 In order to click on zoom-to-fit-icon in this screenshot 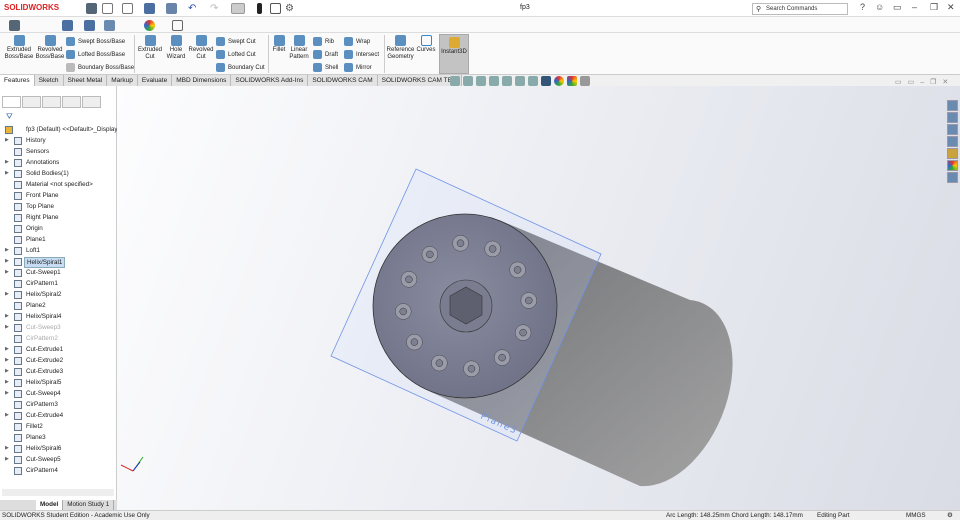, I will do `click(455, 81)`.